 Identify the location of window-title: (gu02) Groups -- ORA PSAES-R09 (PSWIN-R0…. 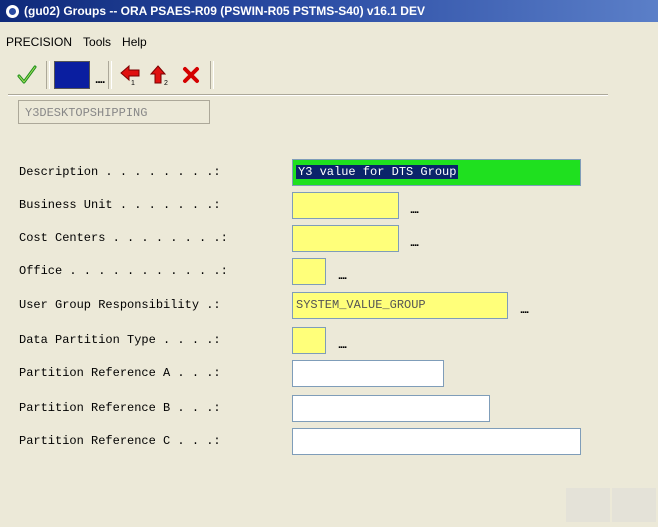
(224, 11).